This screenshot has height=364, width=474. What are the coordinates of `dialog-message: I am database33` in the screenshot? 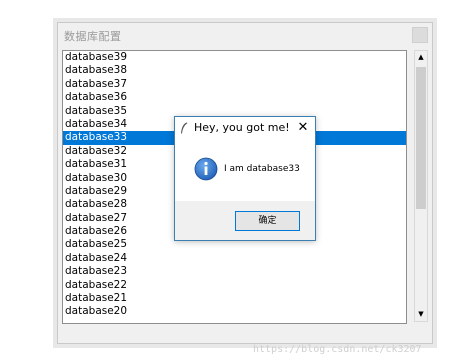 It's located at (262, 169).